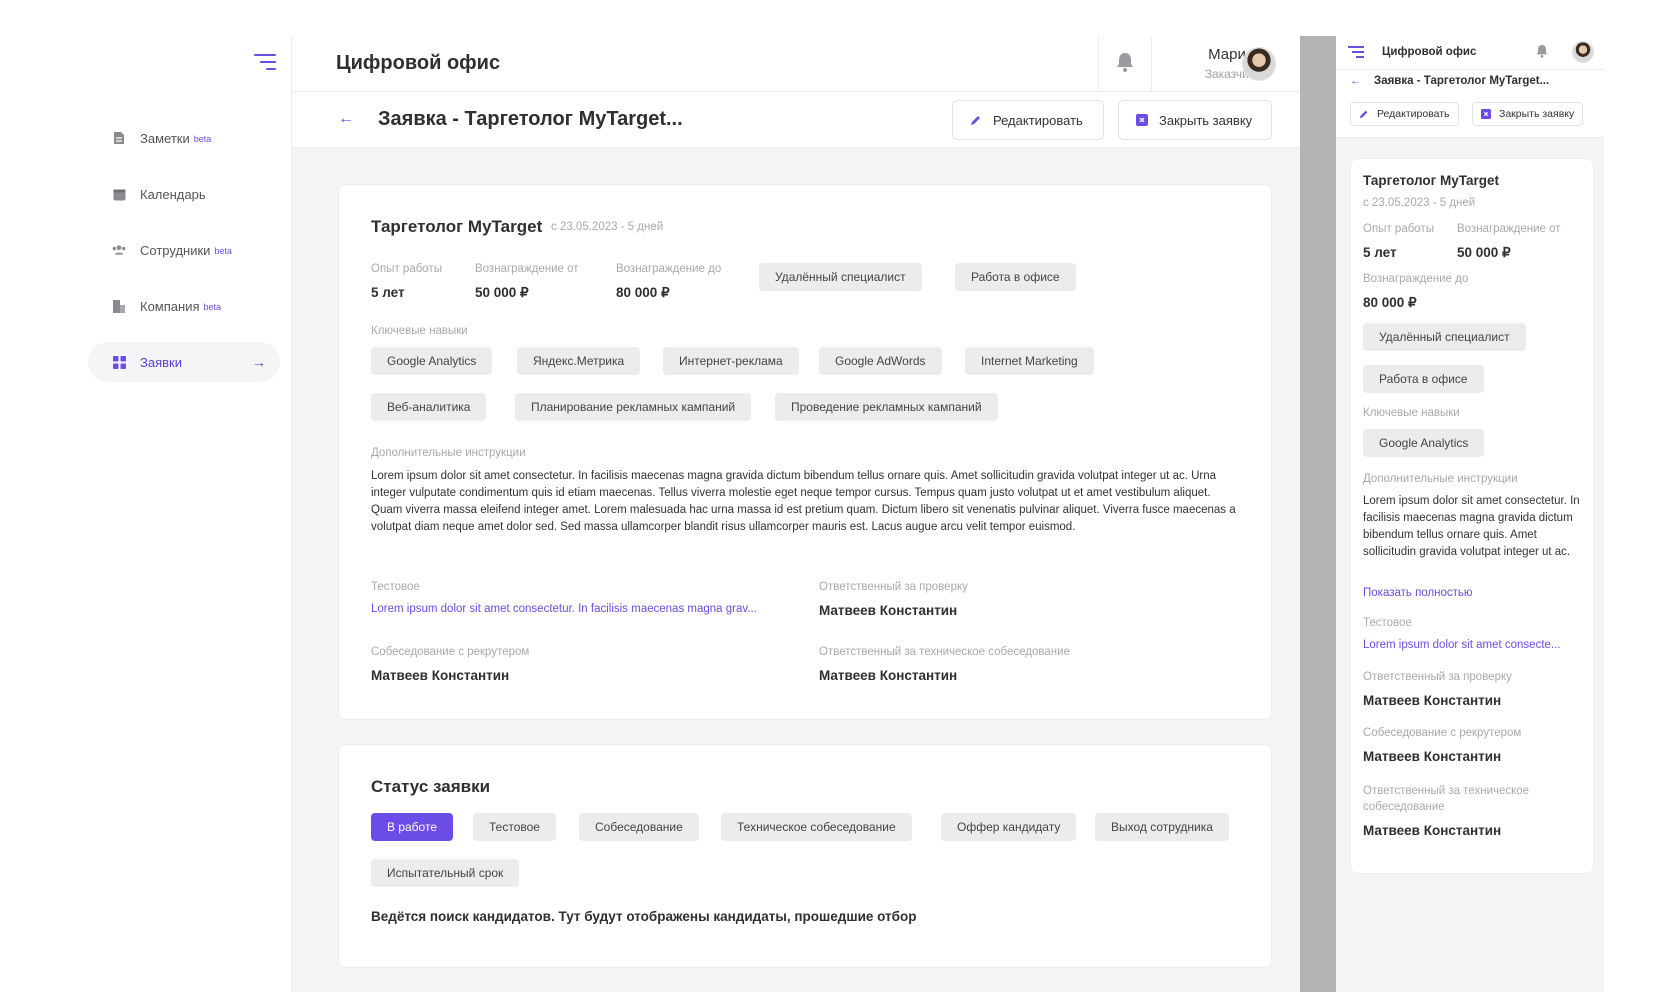 This screenshot has width=1680, height=992. Describe the element at coordinates (161, 362) in the screenshot. I see `sidebar-item-label: Заявки` at that location.